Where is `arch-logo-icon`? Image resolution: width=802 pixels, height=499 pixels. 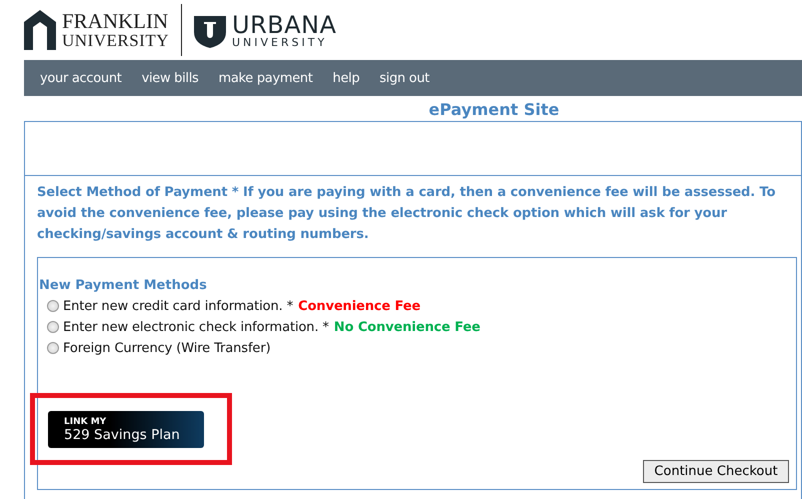
arch-logo-icon is located at coordinates (40, 30).